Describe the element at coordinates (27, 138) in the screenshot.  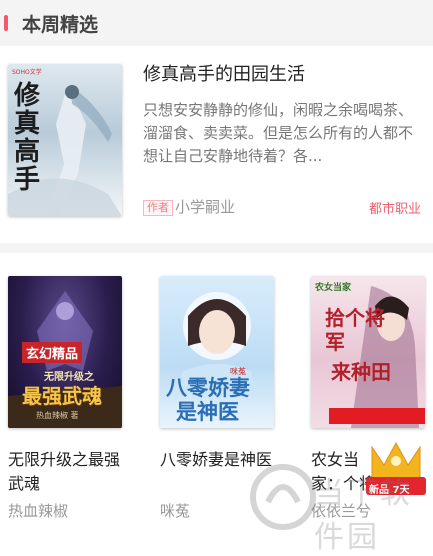
I see `featured-cover-title: 修真高手` at that location.